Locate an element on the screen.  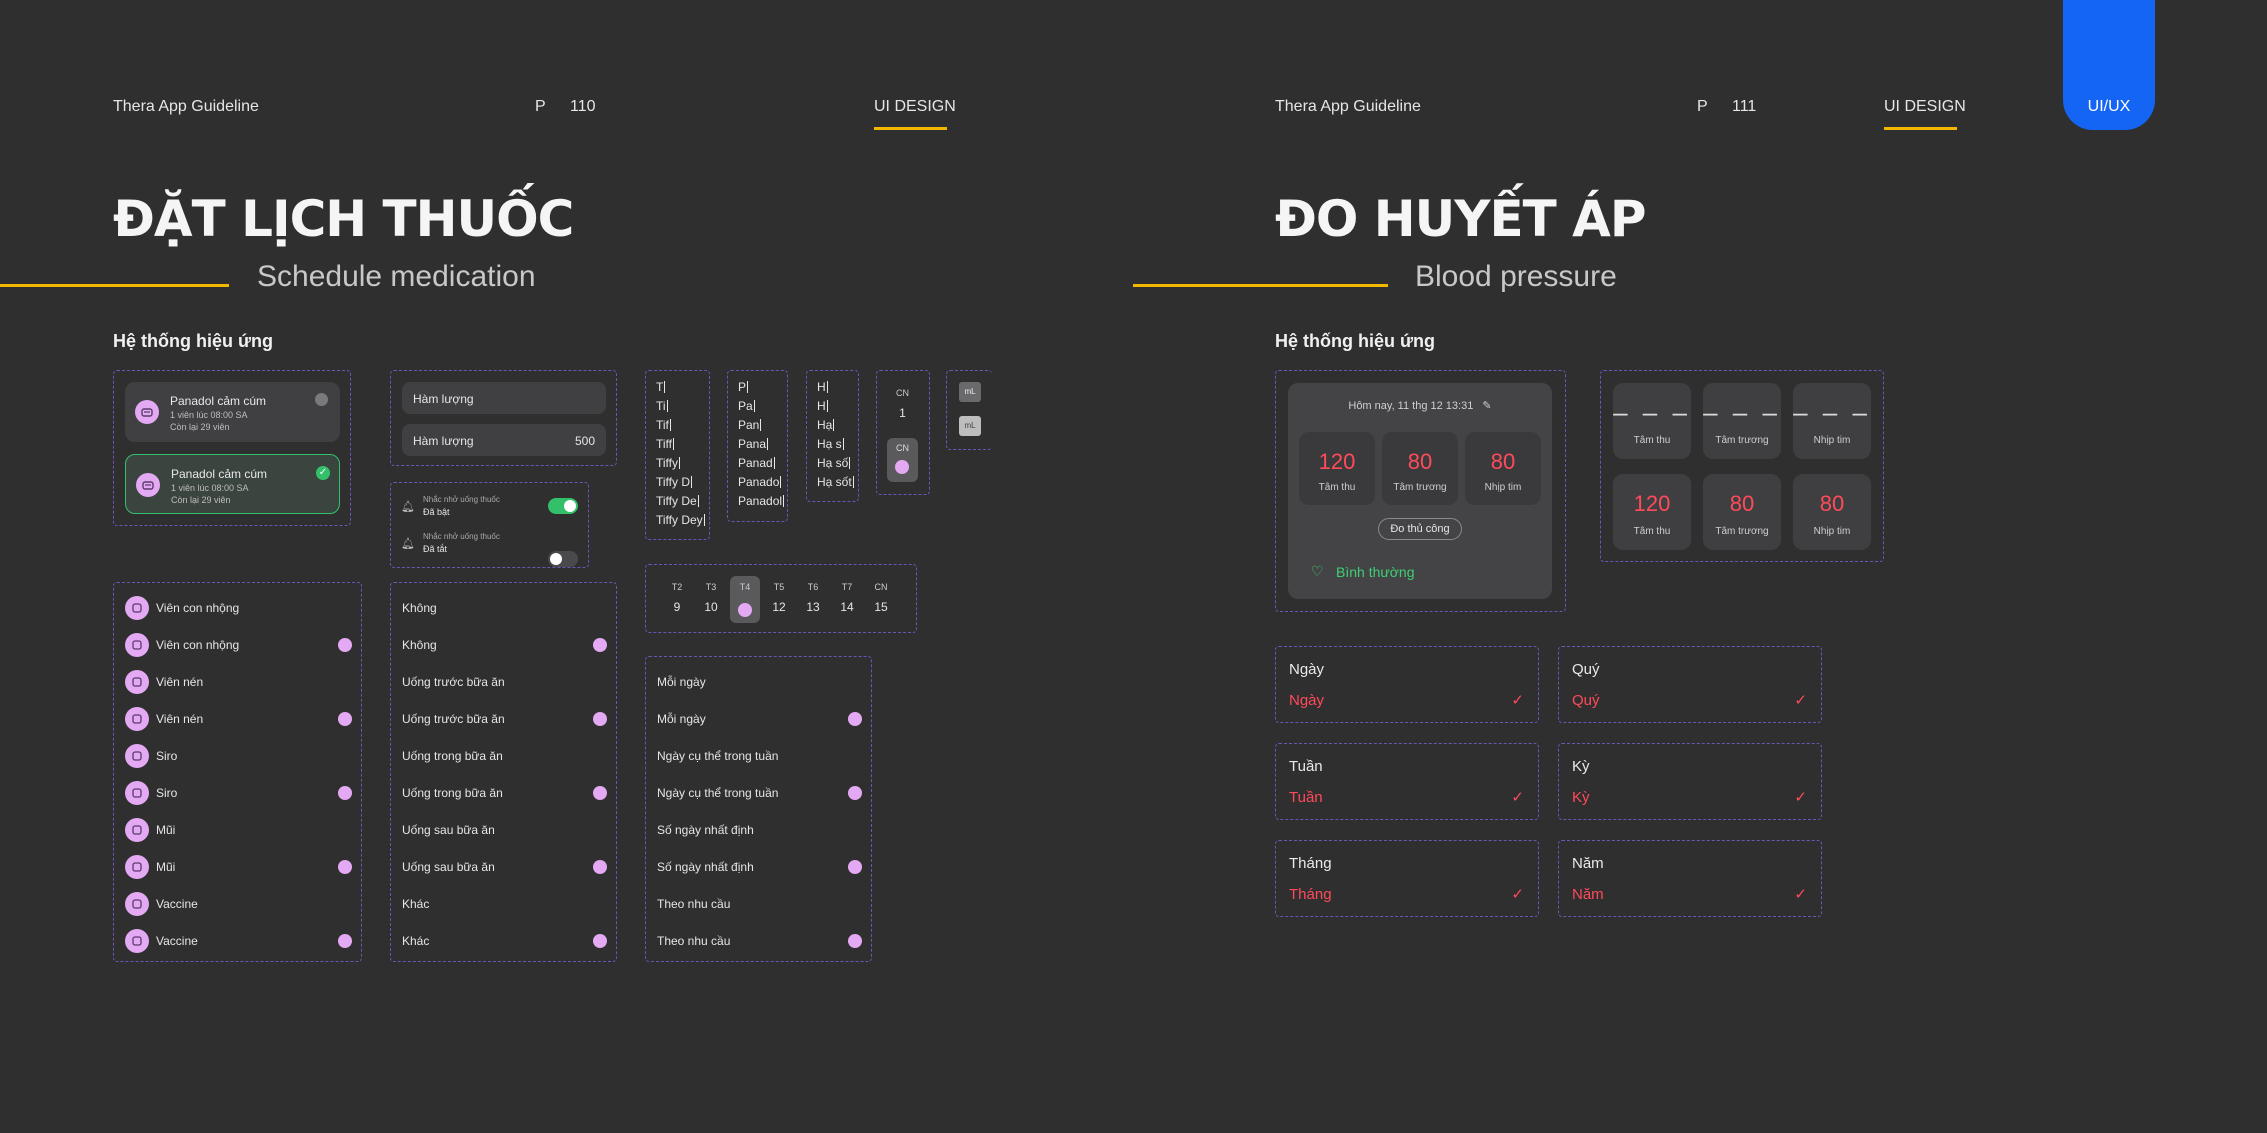
check-icon: ✓ is located at coordinates (1800, 700).